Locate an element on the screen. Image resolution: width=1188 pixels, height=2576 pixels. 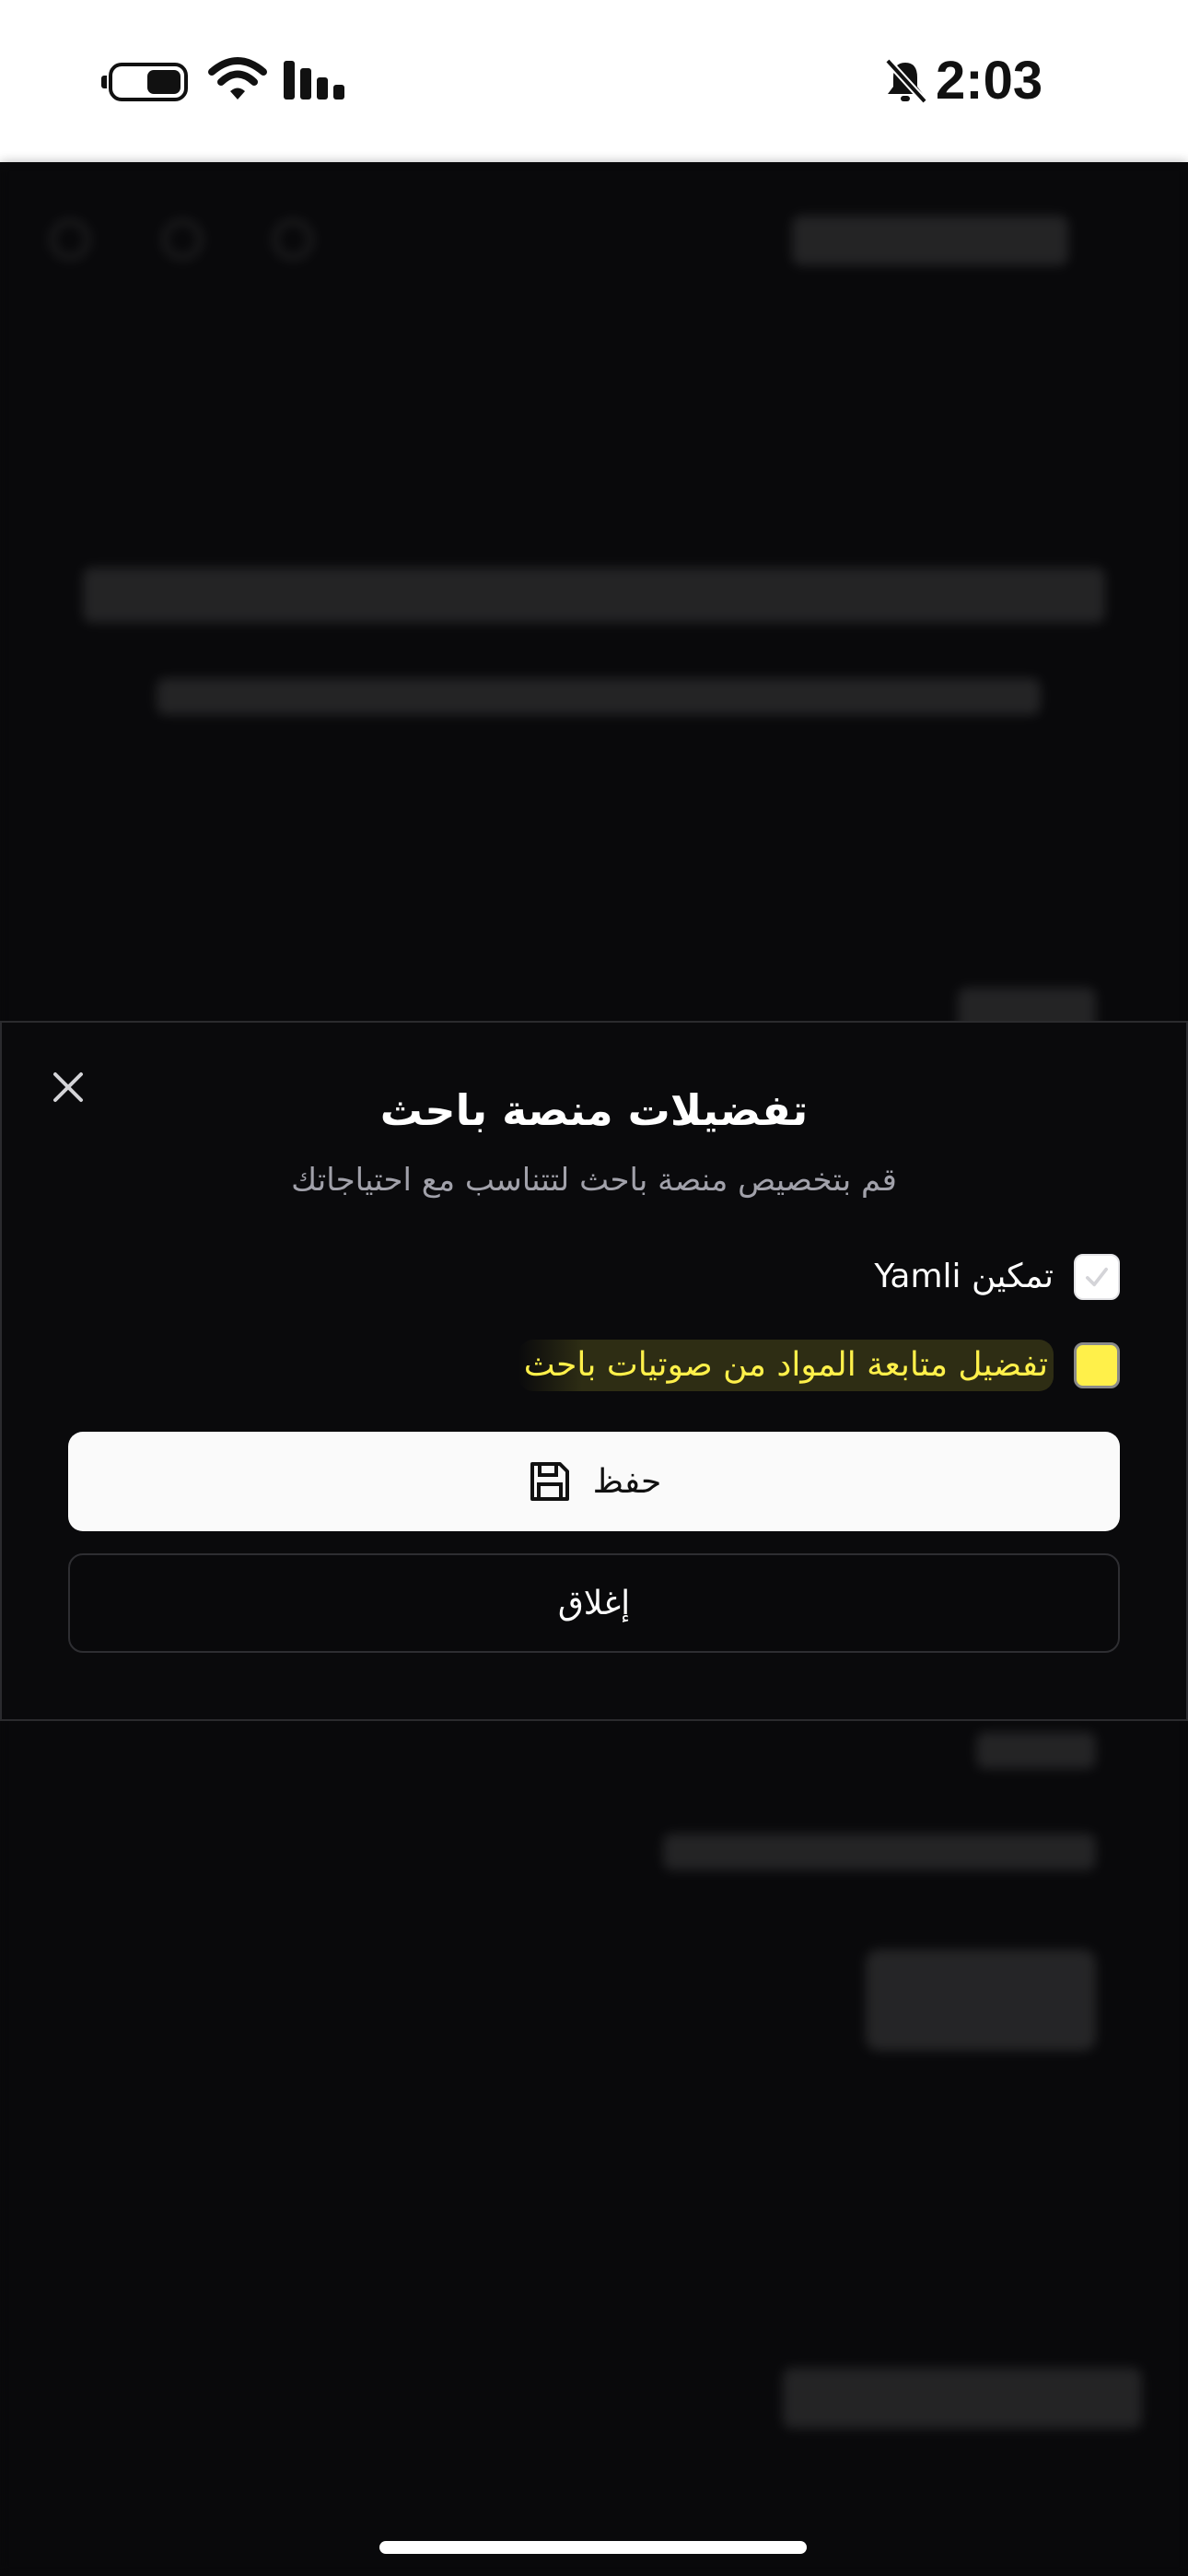
modal-title: تفضيلات منصة باحث is located at coordinates (594, 1110).